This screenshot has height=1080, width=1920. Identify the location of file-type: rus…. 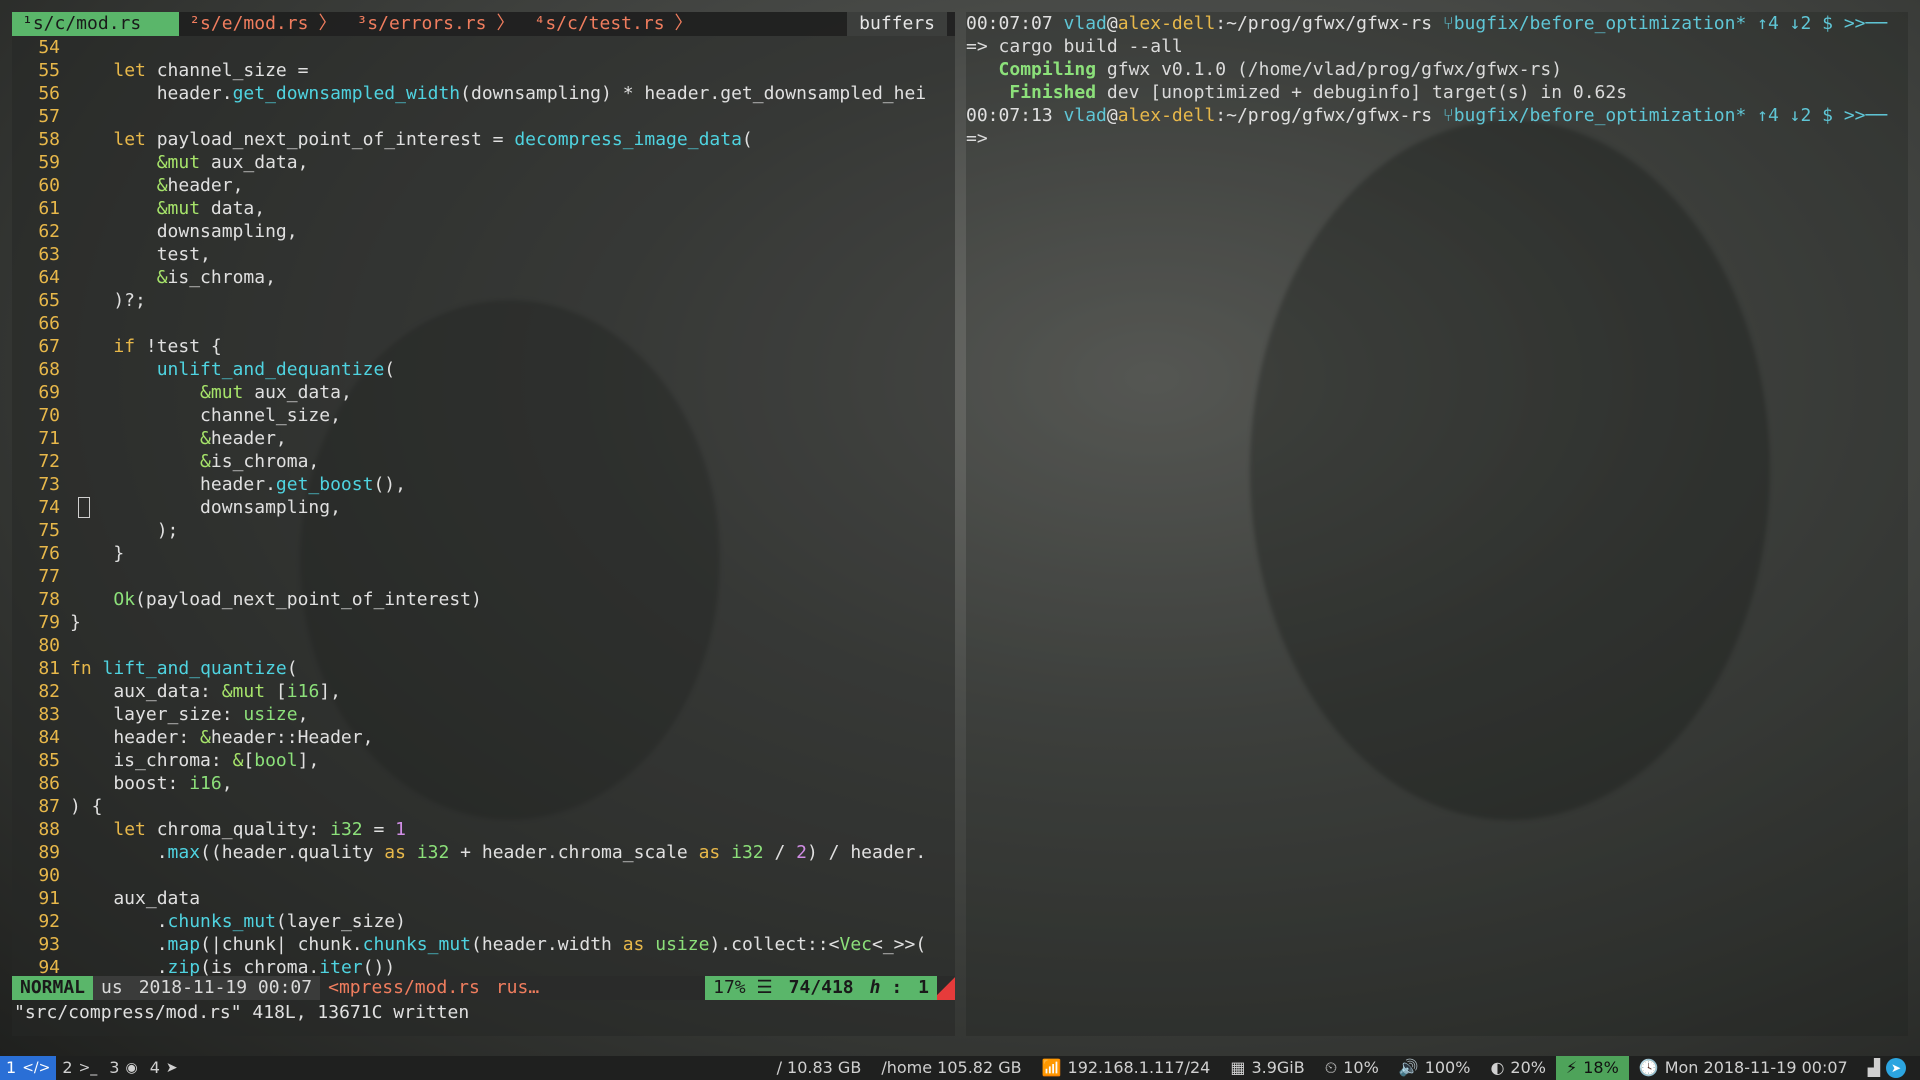
(517, 987).